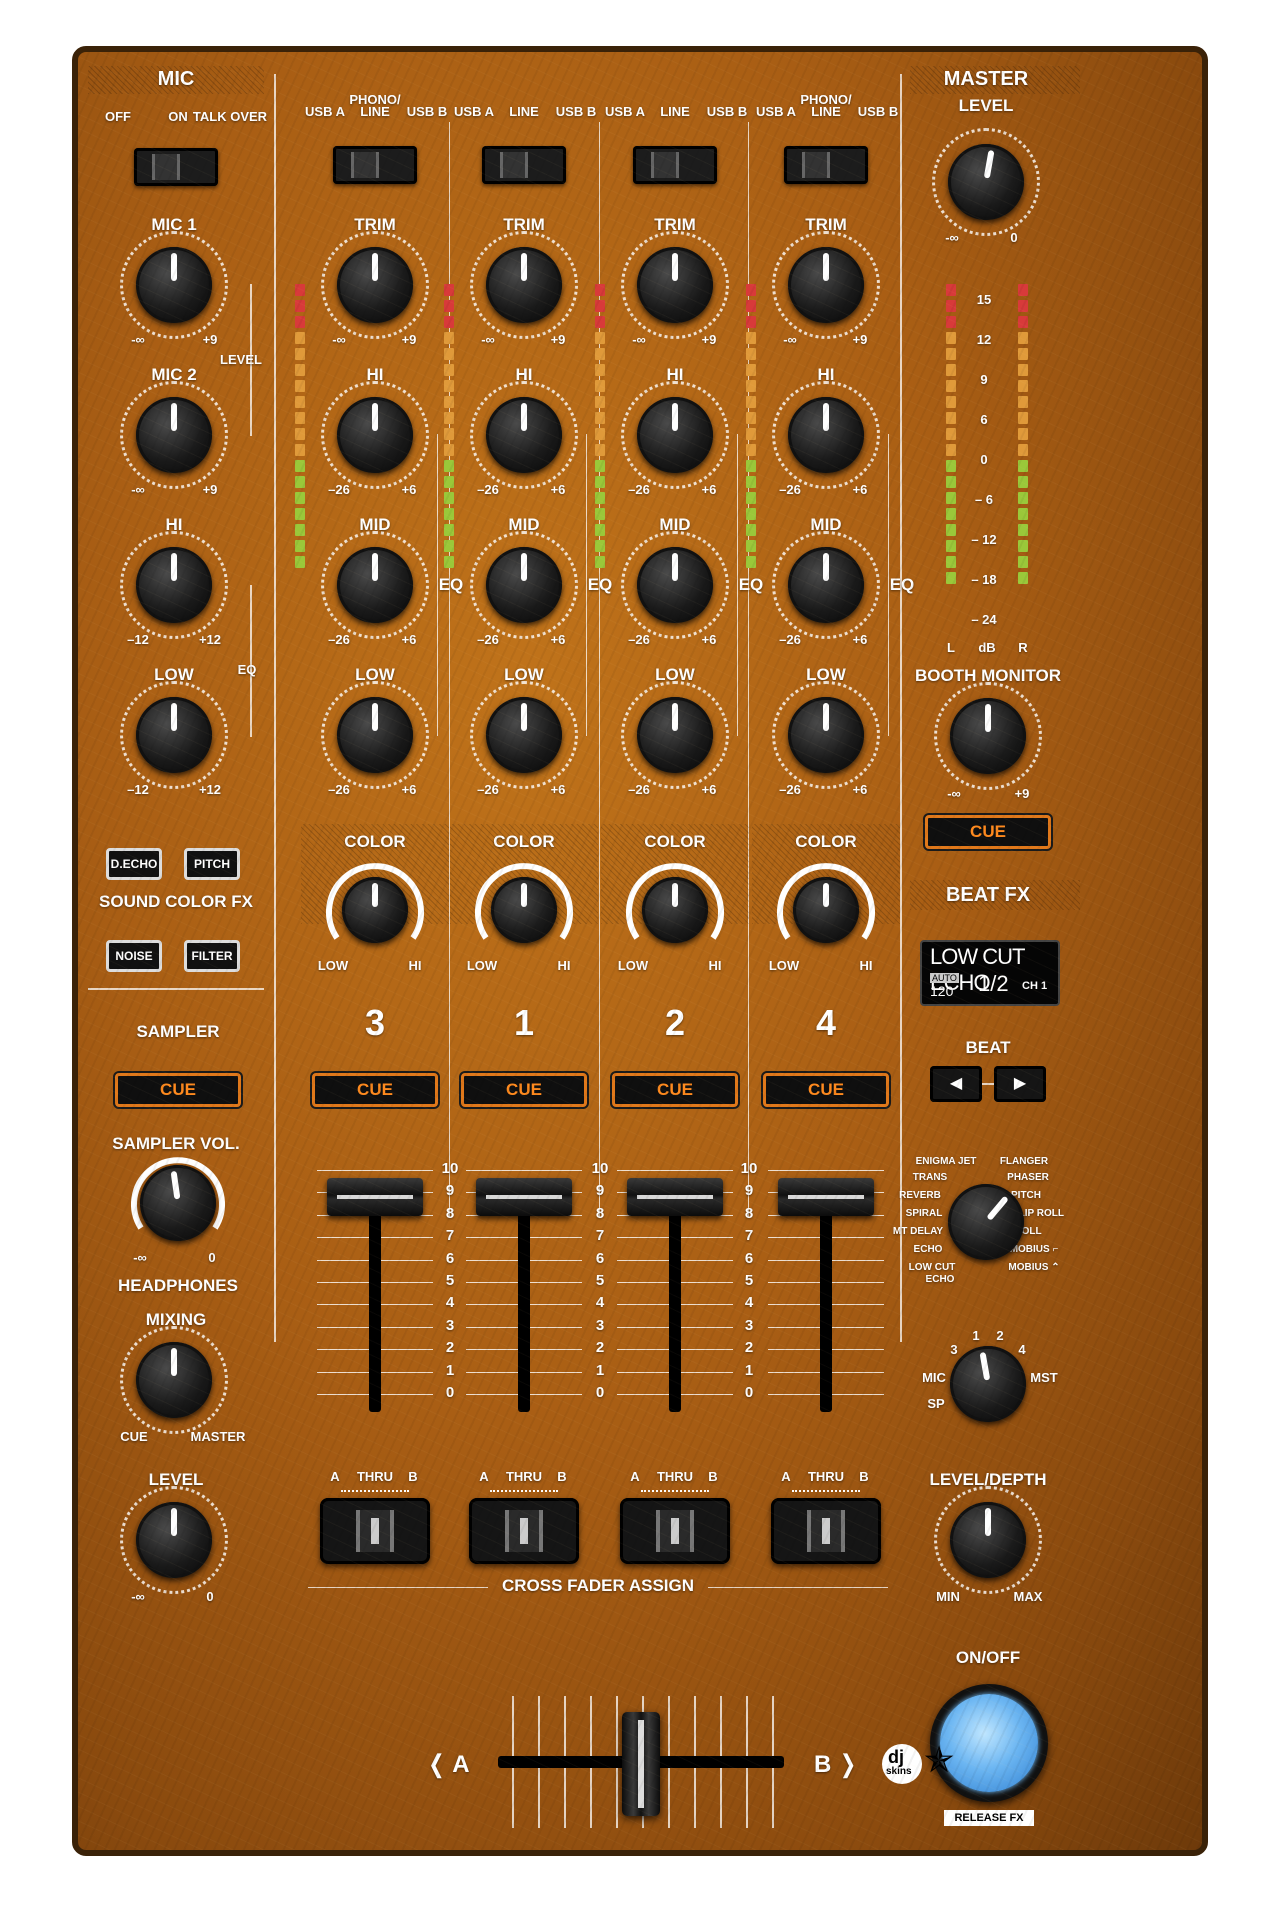 The image size is (1280, 1923). I want to click on channel-1-mid-knob, so click(524, 585).